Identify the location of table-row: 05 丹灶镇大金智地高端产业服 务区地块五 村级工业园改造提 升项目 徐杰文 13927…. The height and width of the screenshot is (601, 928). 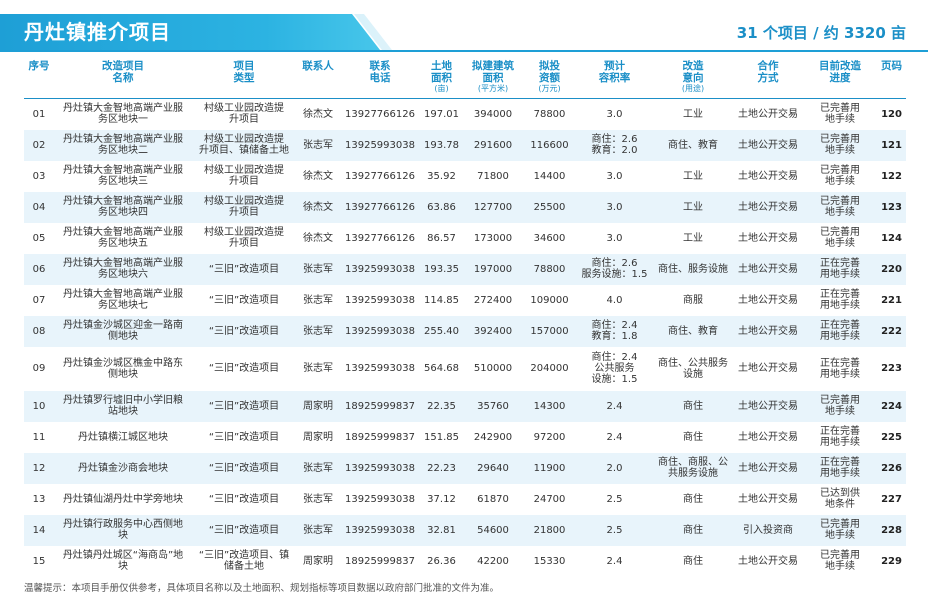
(465, 238).